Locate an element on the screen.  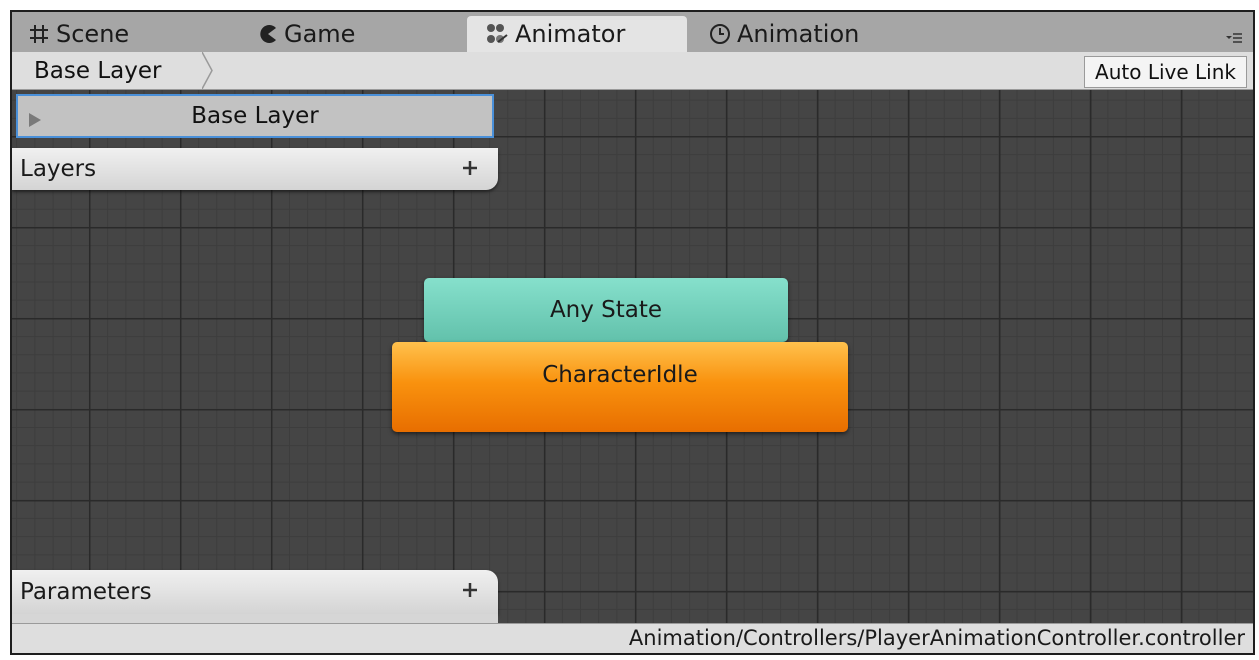
layer-item-base-layer: Base Layer is located at coordinates (255, 116).